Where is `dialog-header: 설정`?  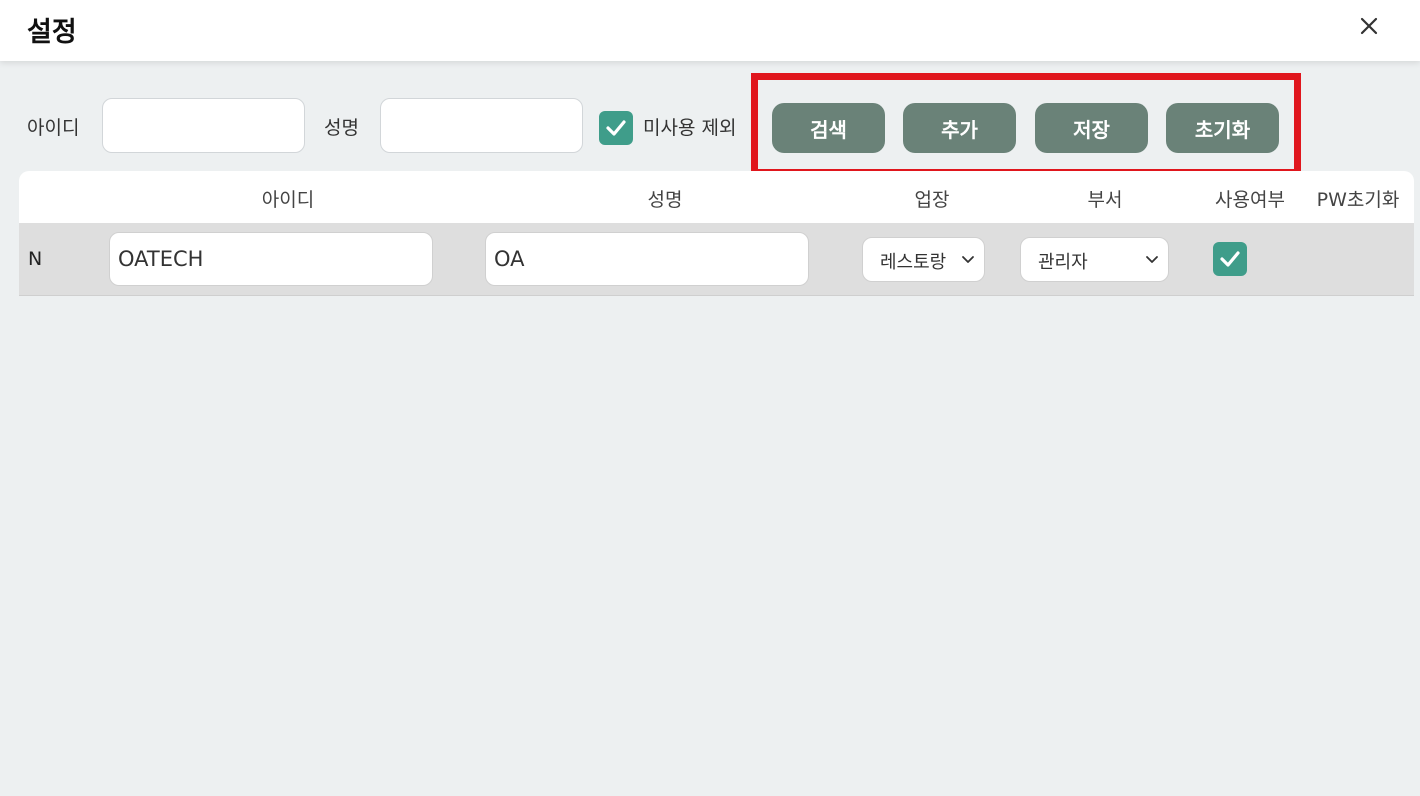
dialog-header: 설정 is located at coordinates (710, 30).